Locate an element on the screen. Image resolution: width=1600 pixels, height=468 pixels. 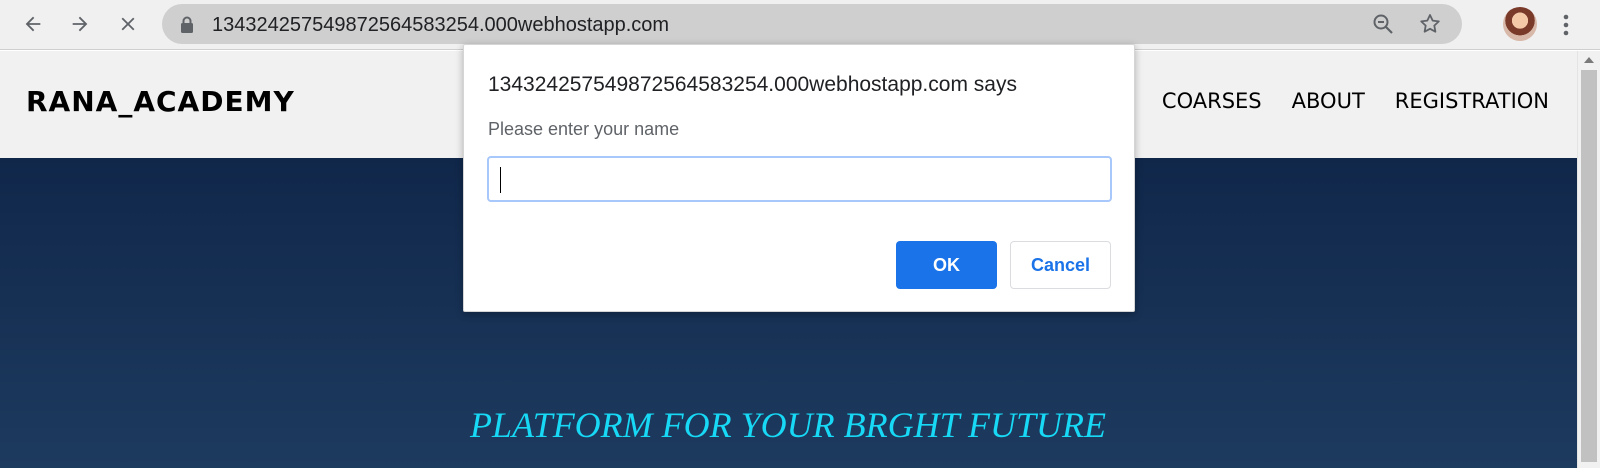
zoom-out-icon is located at coordinates (1383, 24).